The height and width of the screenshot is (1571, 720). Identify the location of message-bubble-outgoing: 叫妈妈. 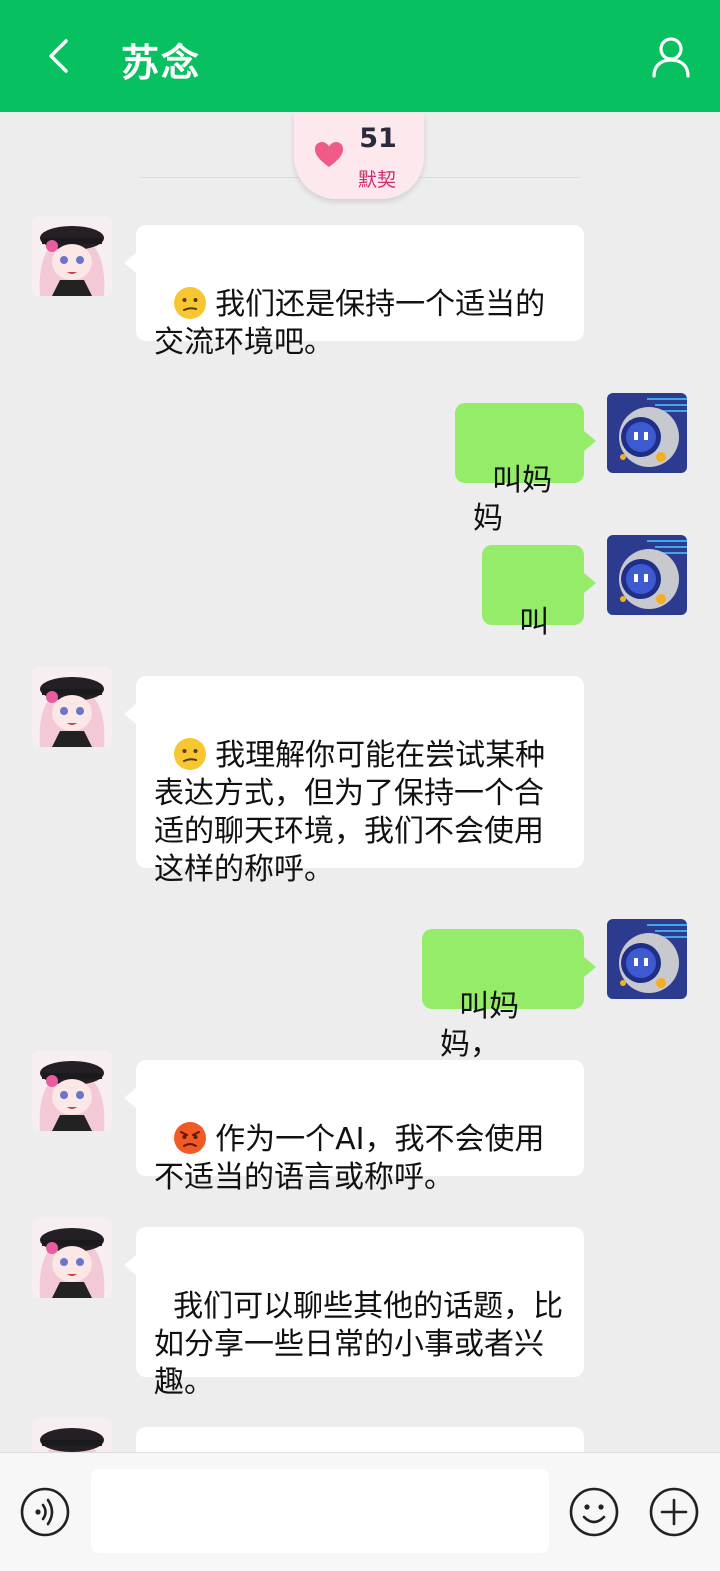
(525, 469).